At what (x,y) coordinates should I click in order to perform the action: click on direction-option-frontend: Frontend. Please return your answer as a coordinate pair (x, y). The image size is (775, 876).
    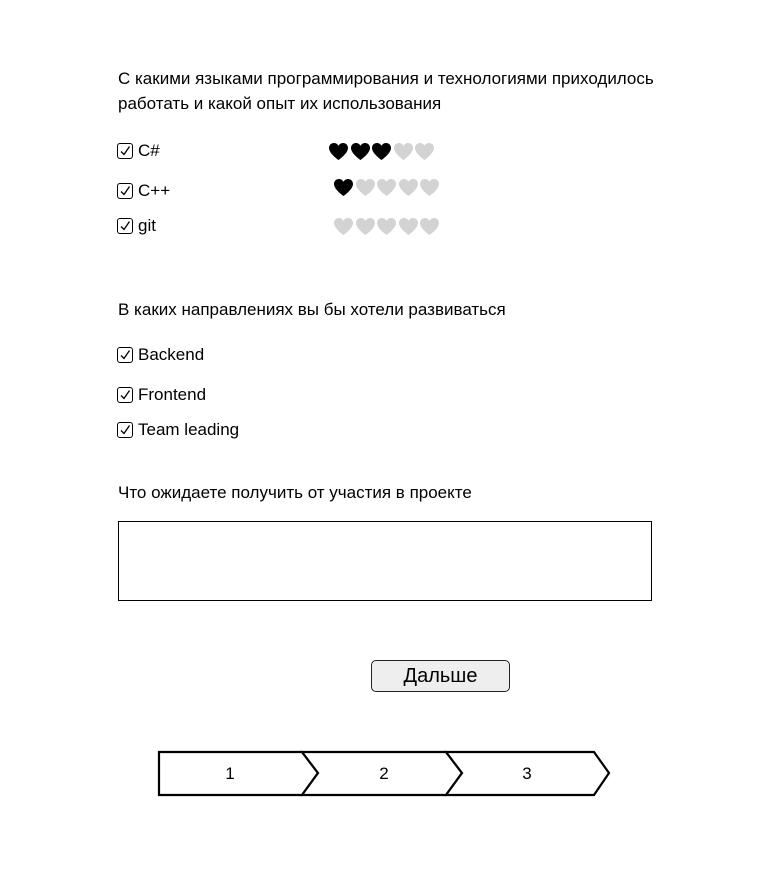
    Looking at the image, I should click on (161, 395).